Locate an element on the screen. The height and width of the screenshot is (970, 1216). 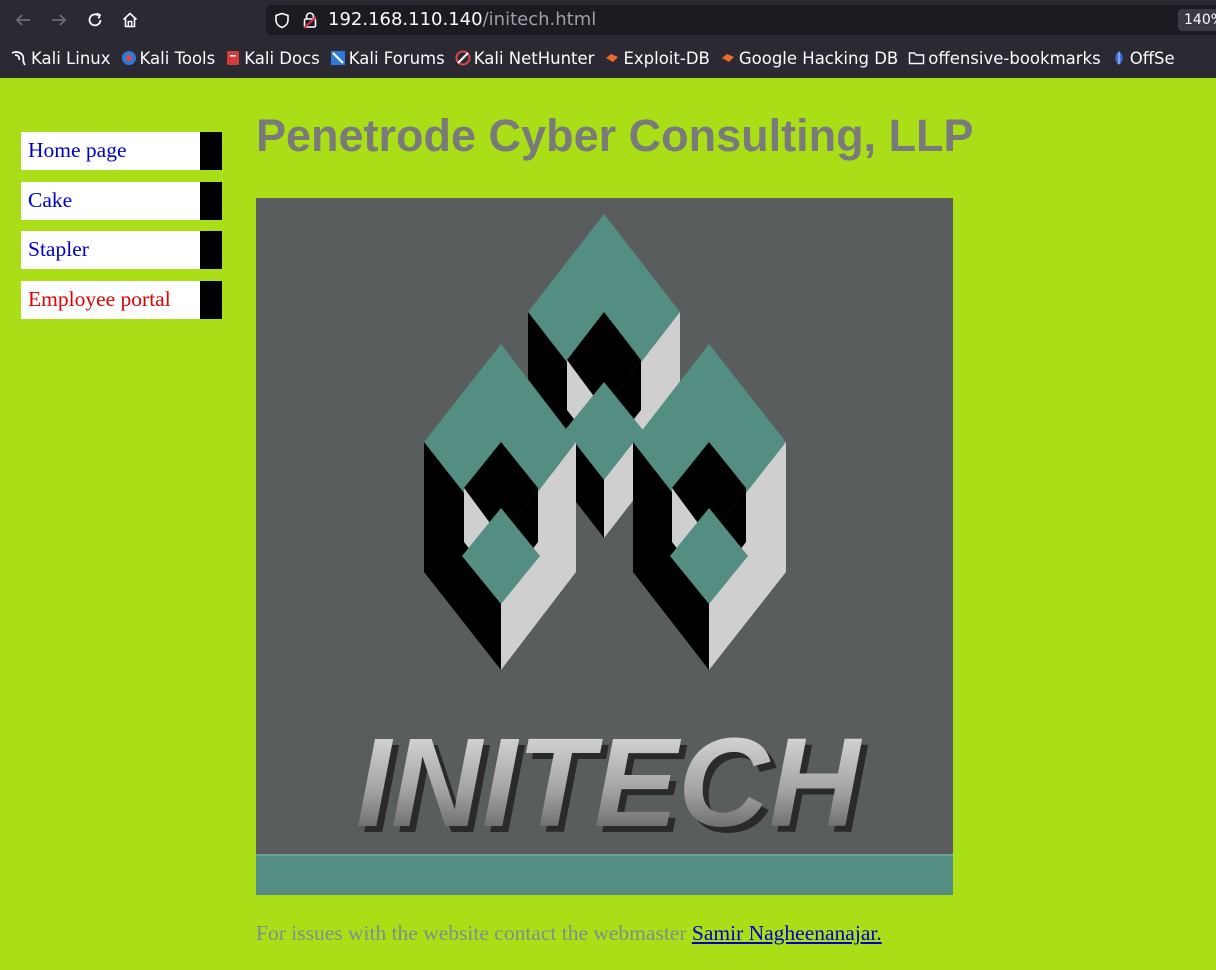
bookmark-label: Kali Linux is located at coordinates (71, 58).